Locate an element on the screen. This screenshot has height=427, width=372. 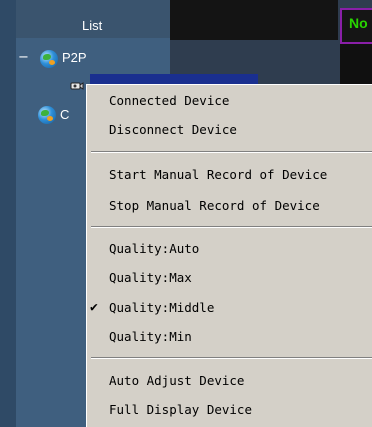
menu-item-disconnect-device: Disconnect Device is located at coordinates (229, 130).